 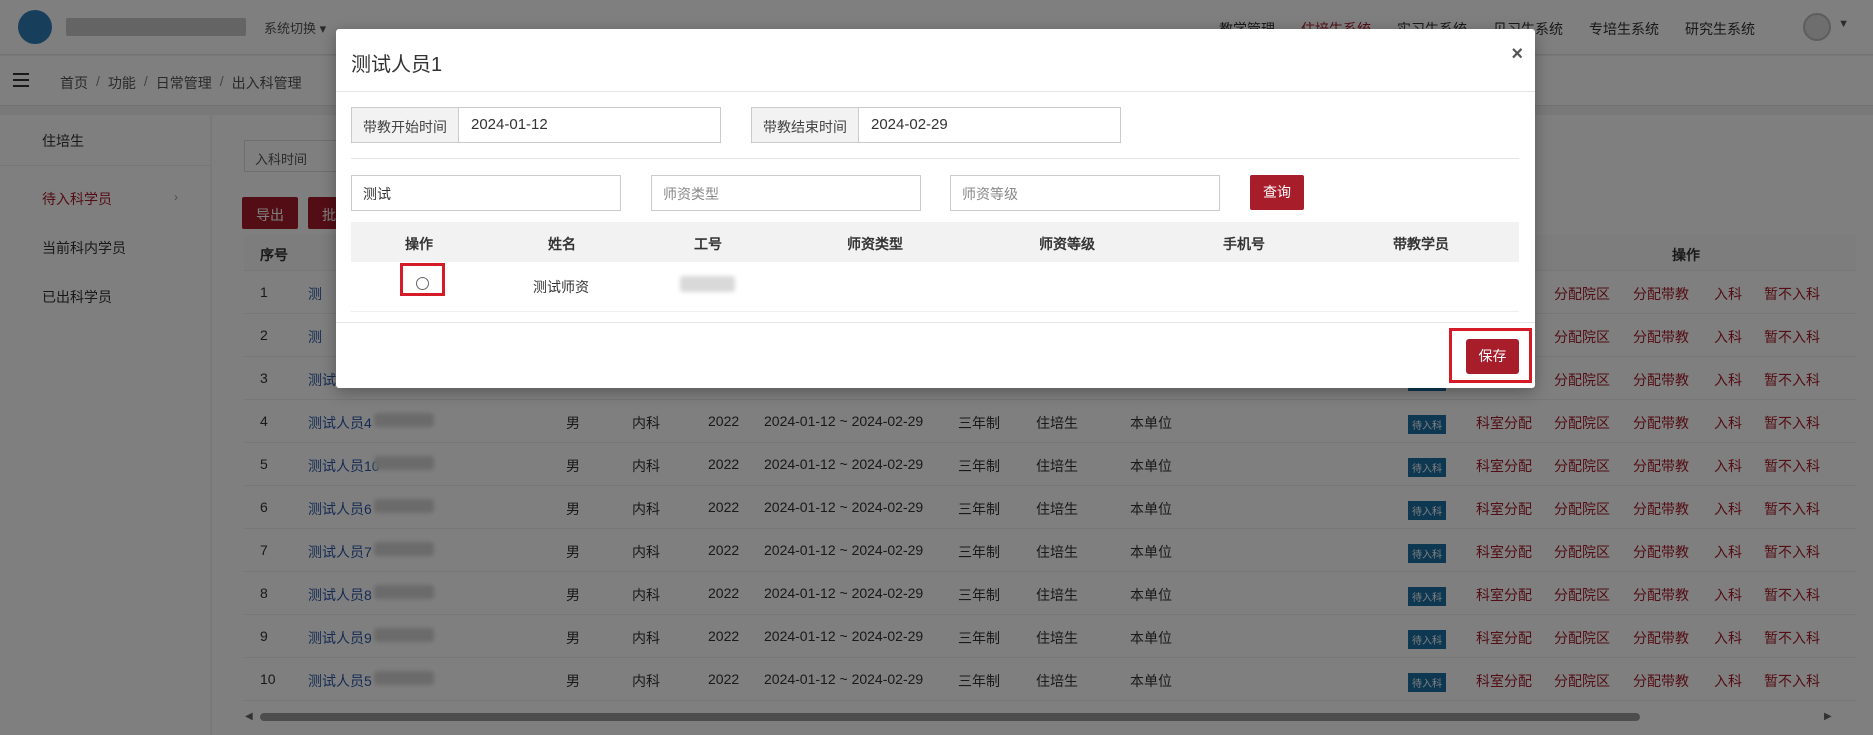 I want to click on query-button: 查询, so click(x=1277, y=192).